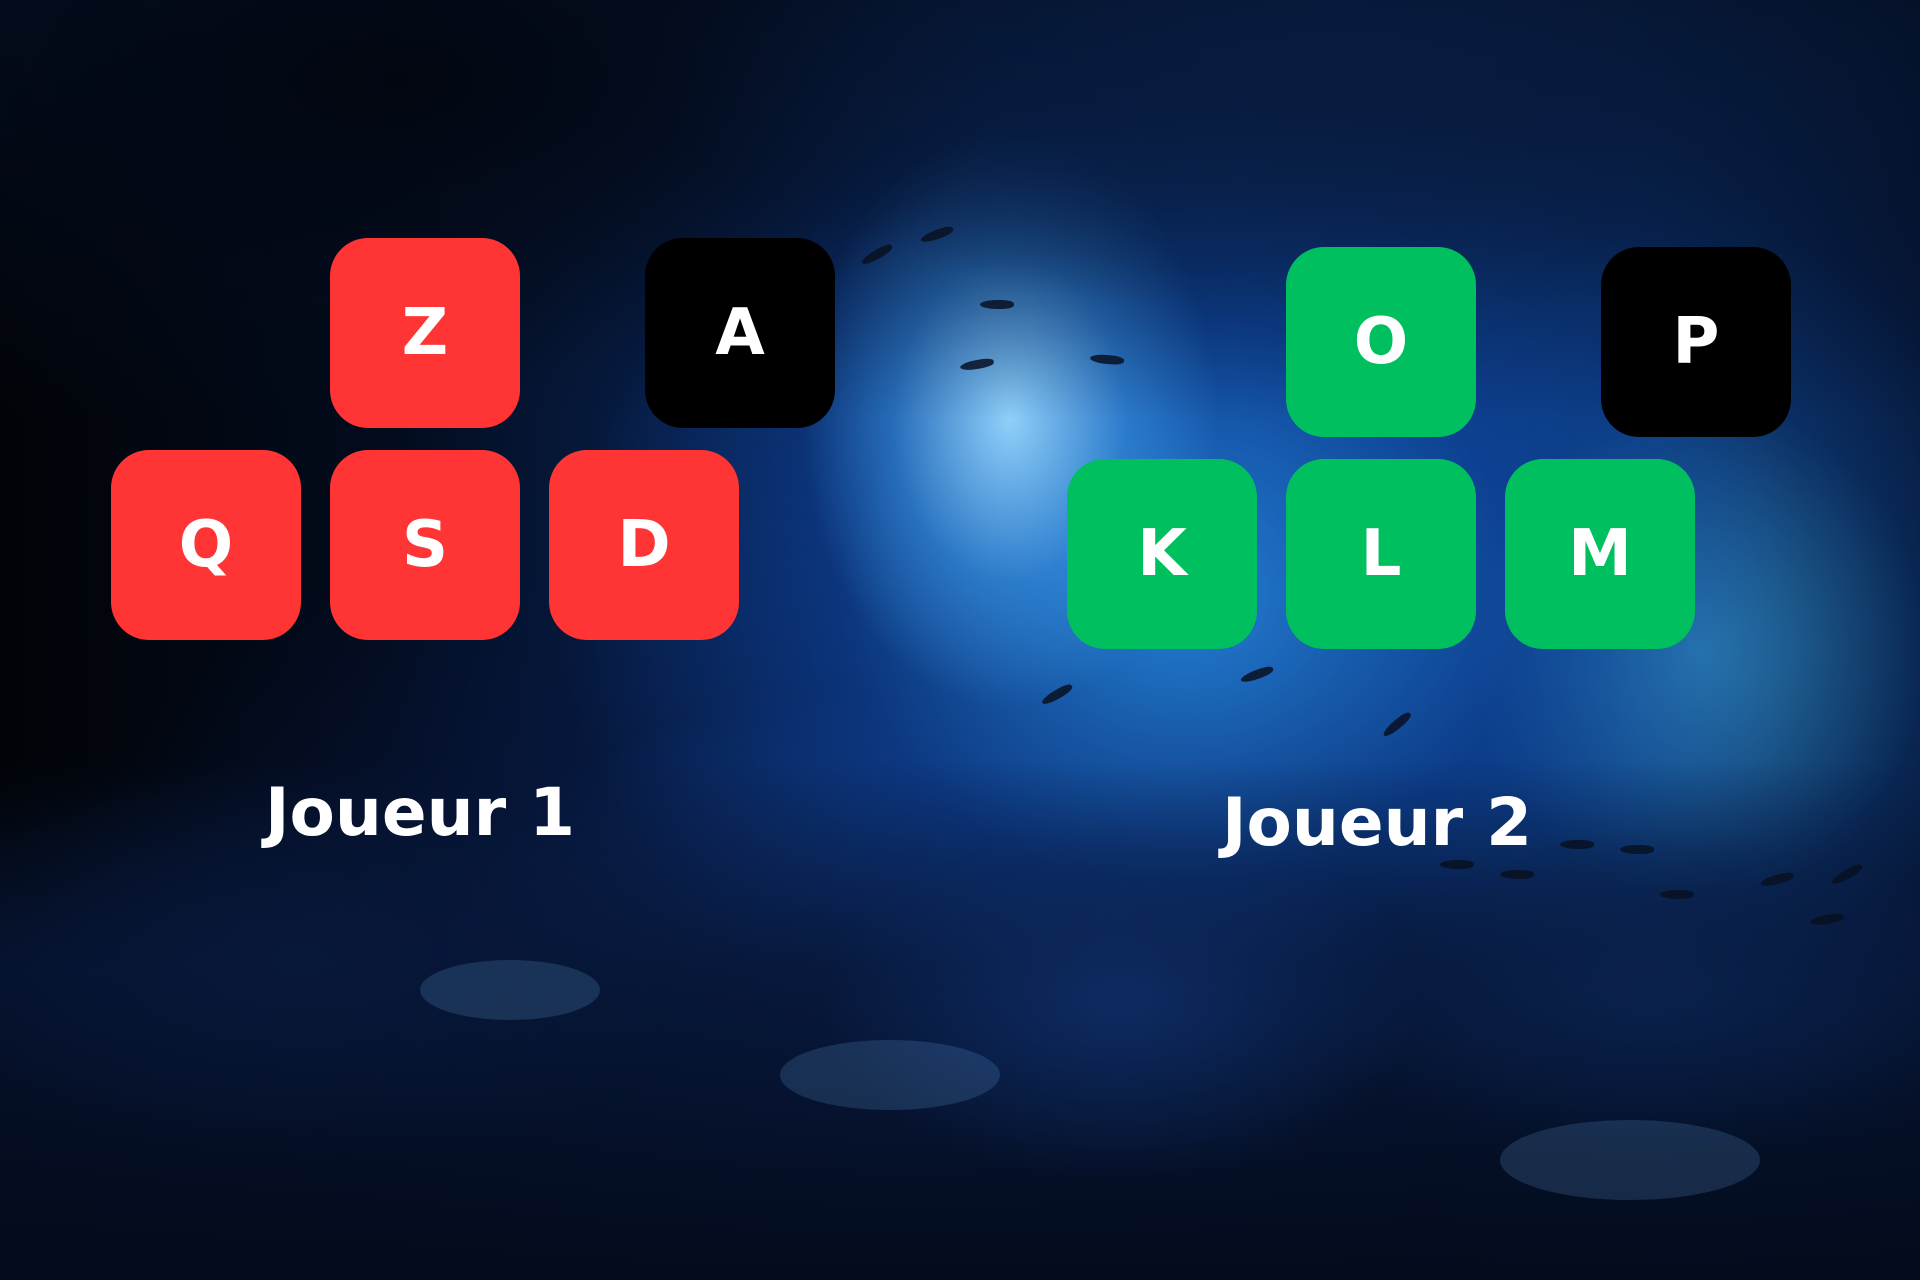  I want to click on player1-key-left: Q, so click(206, 545).